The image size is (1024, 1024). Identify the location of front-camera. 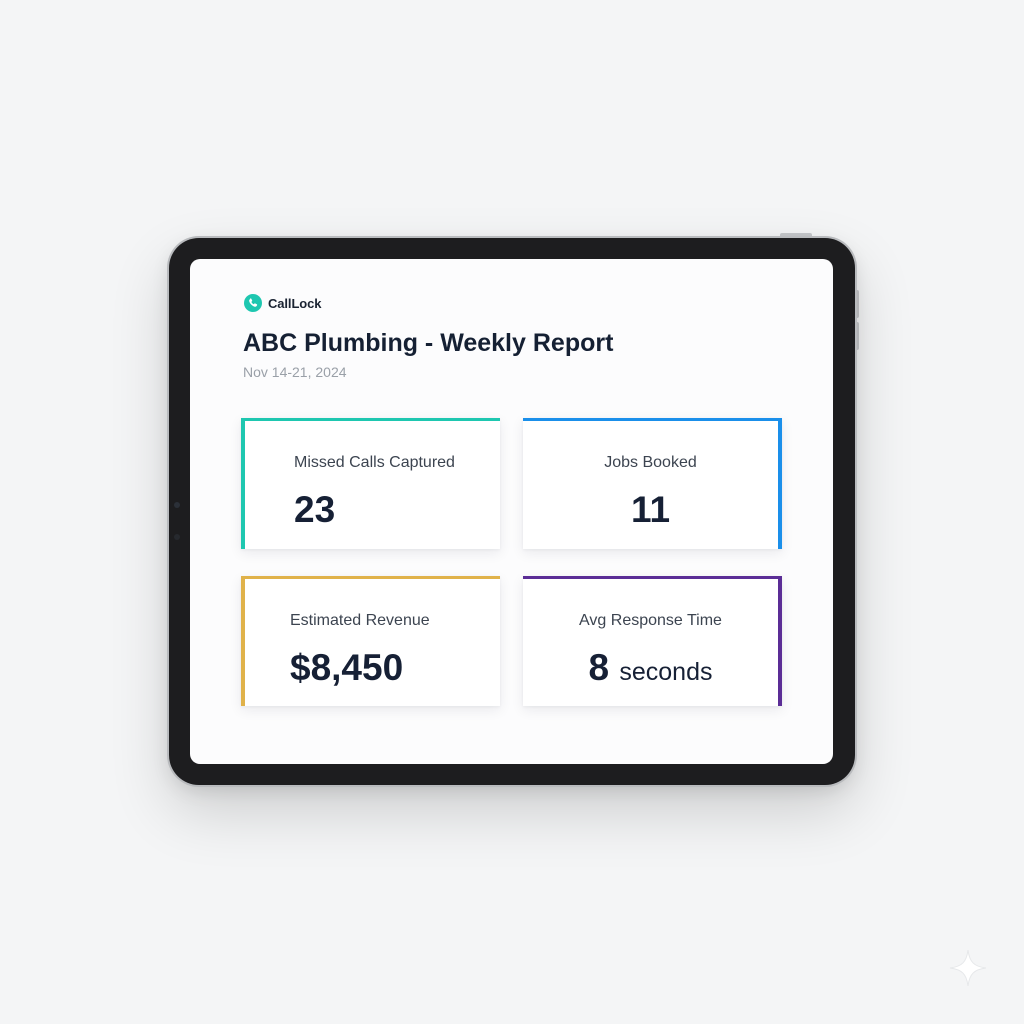
(177, 505).